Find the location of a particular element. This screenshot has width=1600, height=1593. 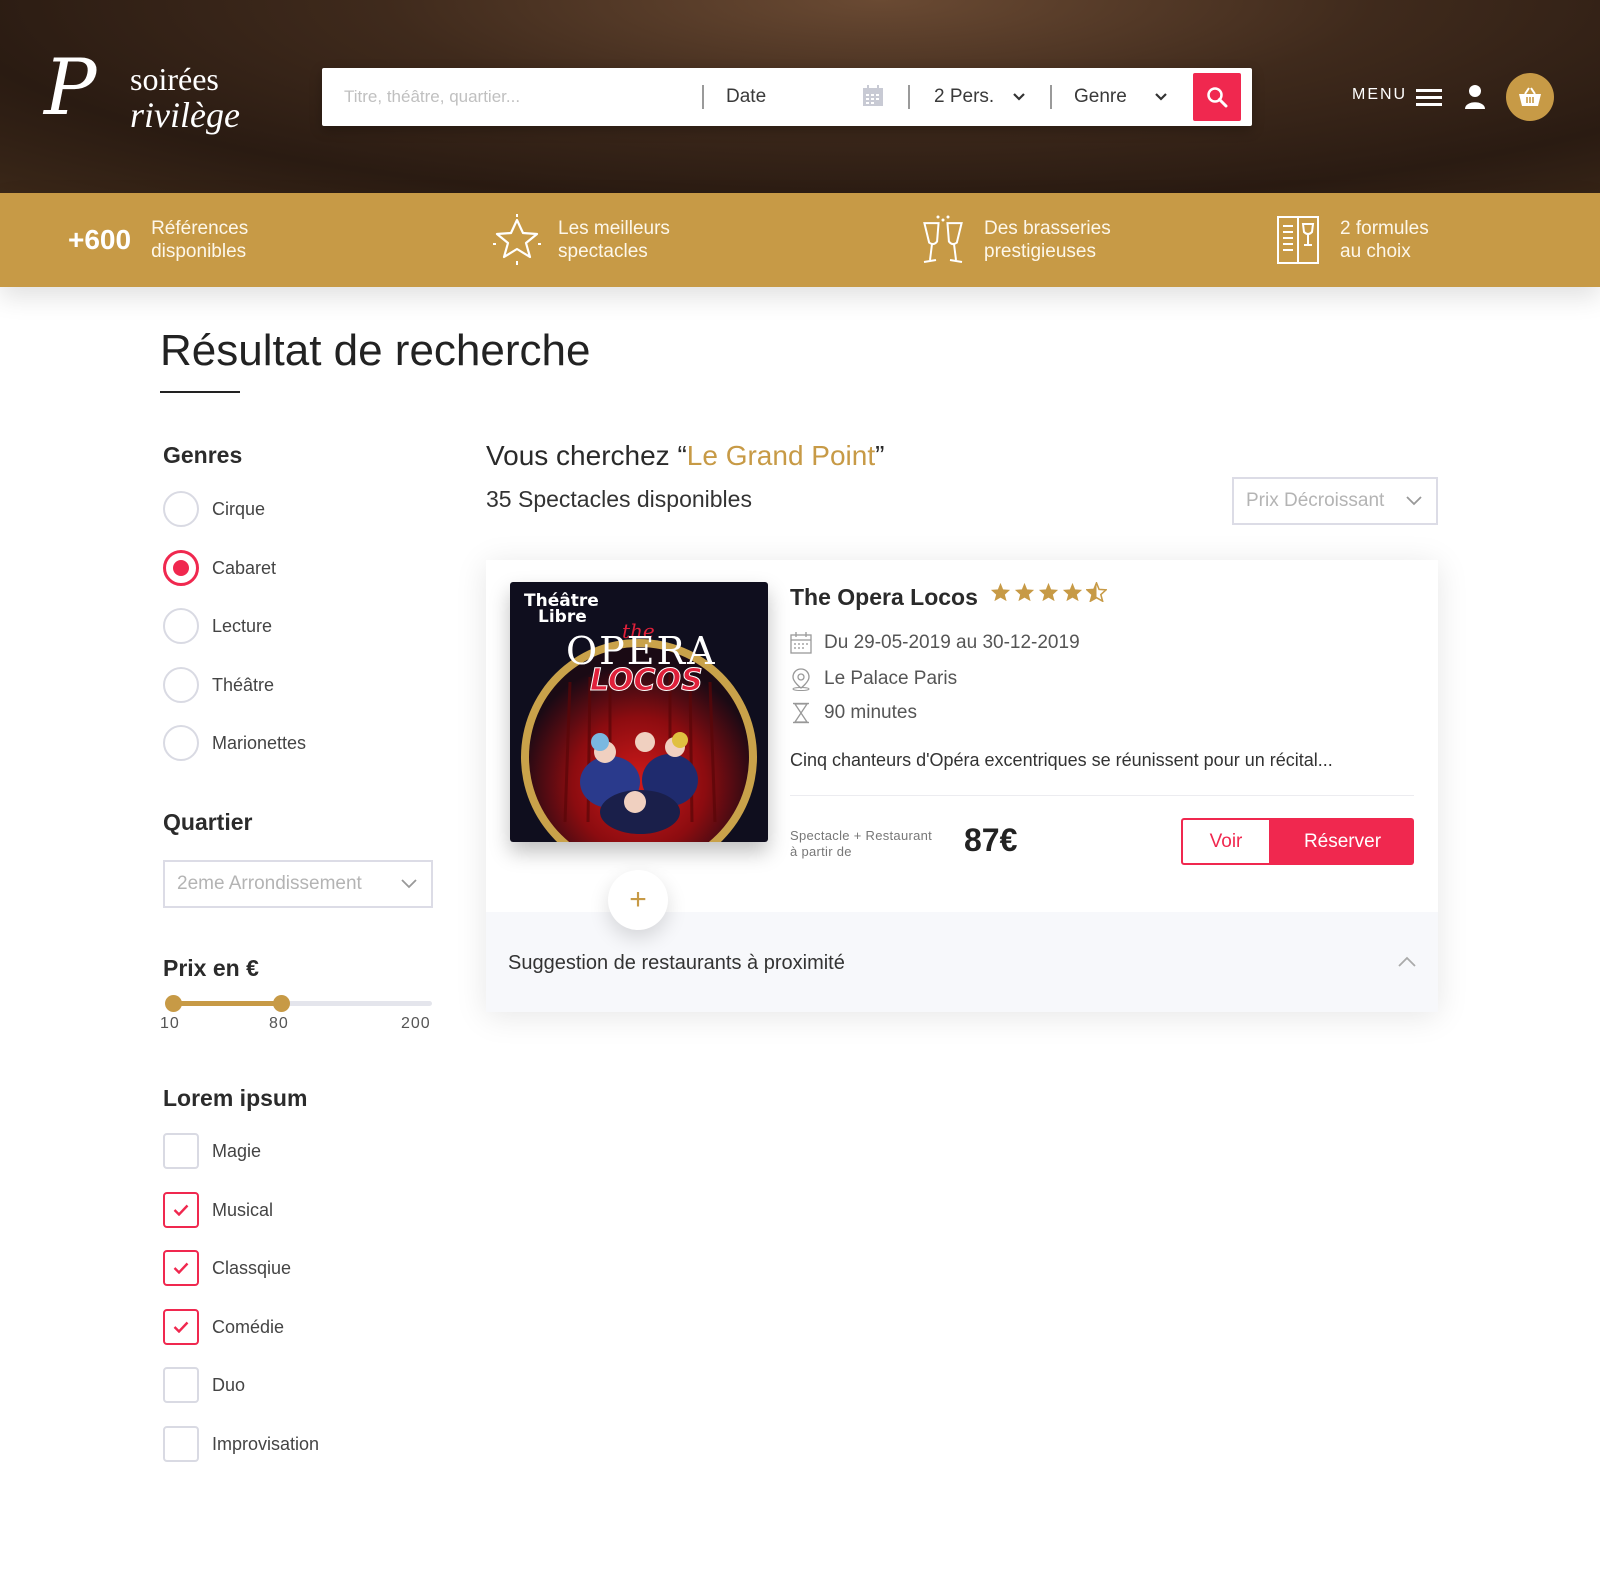

option-label: Duo is located at coordinates (229, 1384).